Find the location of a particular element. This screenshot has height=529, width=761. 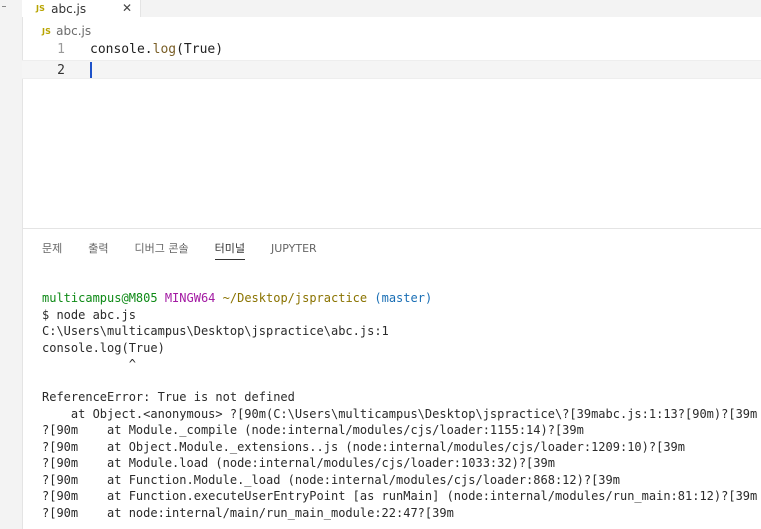

code-editor: 1 console.log(True) 2 is located at coordinates (391, 60).